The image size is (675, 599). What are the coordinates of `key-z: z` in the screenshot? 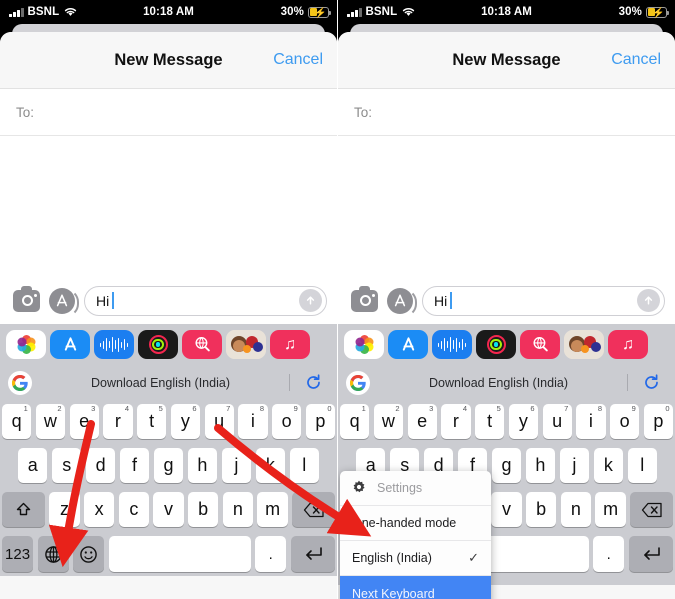 It's located at (64, 509).